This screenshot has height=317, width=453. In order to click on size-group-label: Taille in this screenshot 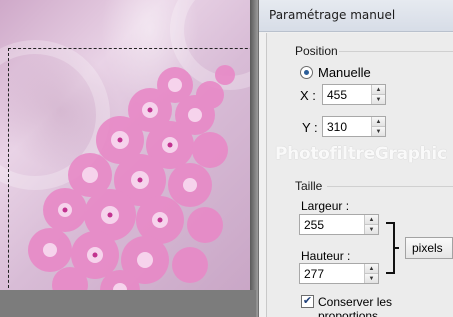, I will do `click(309, 186)`.